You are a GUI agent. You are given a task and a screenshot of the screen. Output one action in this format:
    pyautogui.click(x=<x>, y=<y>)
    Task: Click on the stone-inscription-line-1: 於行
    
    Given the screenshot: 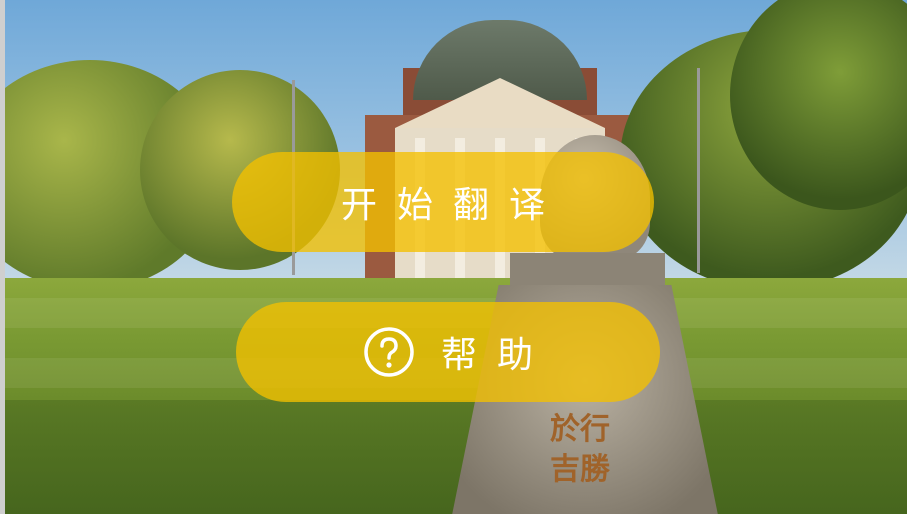 What is the action you would take?
    pyautogui.click(x=580, y=429)
    